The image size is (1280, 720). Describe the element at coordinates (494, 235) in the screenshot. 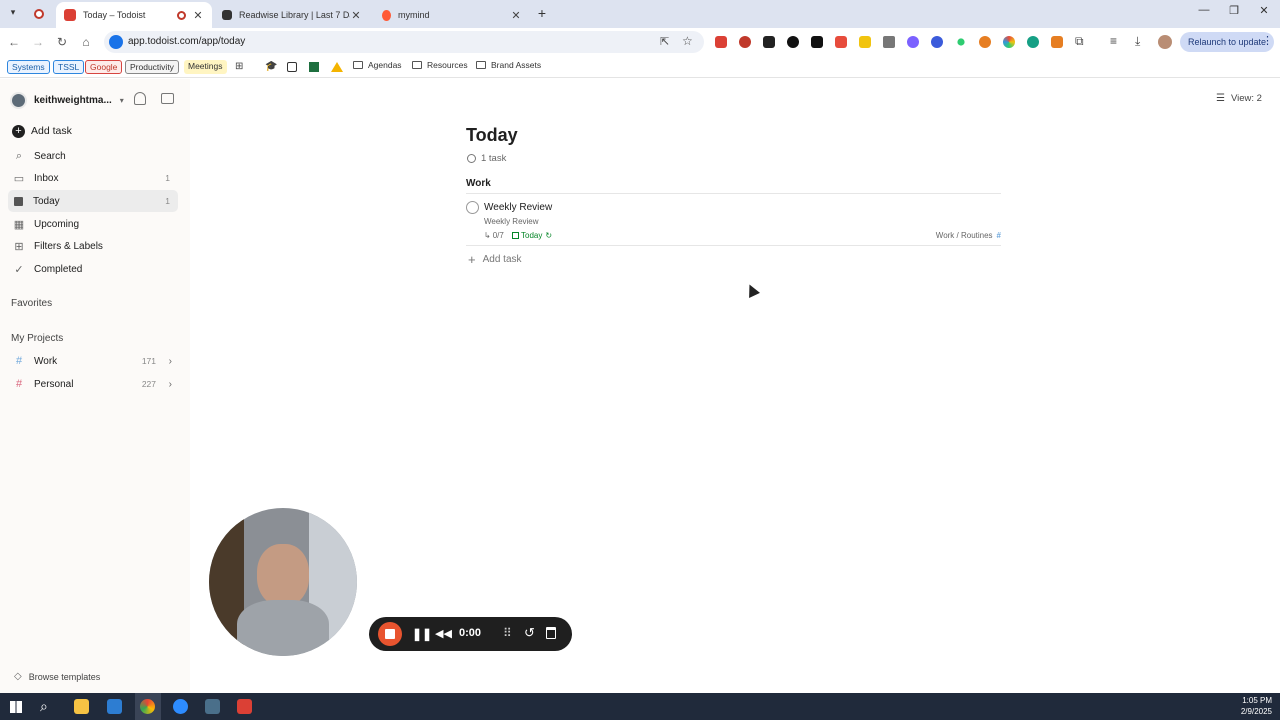

I see `task-subtasks: ↳ 0/7` at that location.